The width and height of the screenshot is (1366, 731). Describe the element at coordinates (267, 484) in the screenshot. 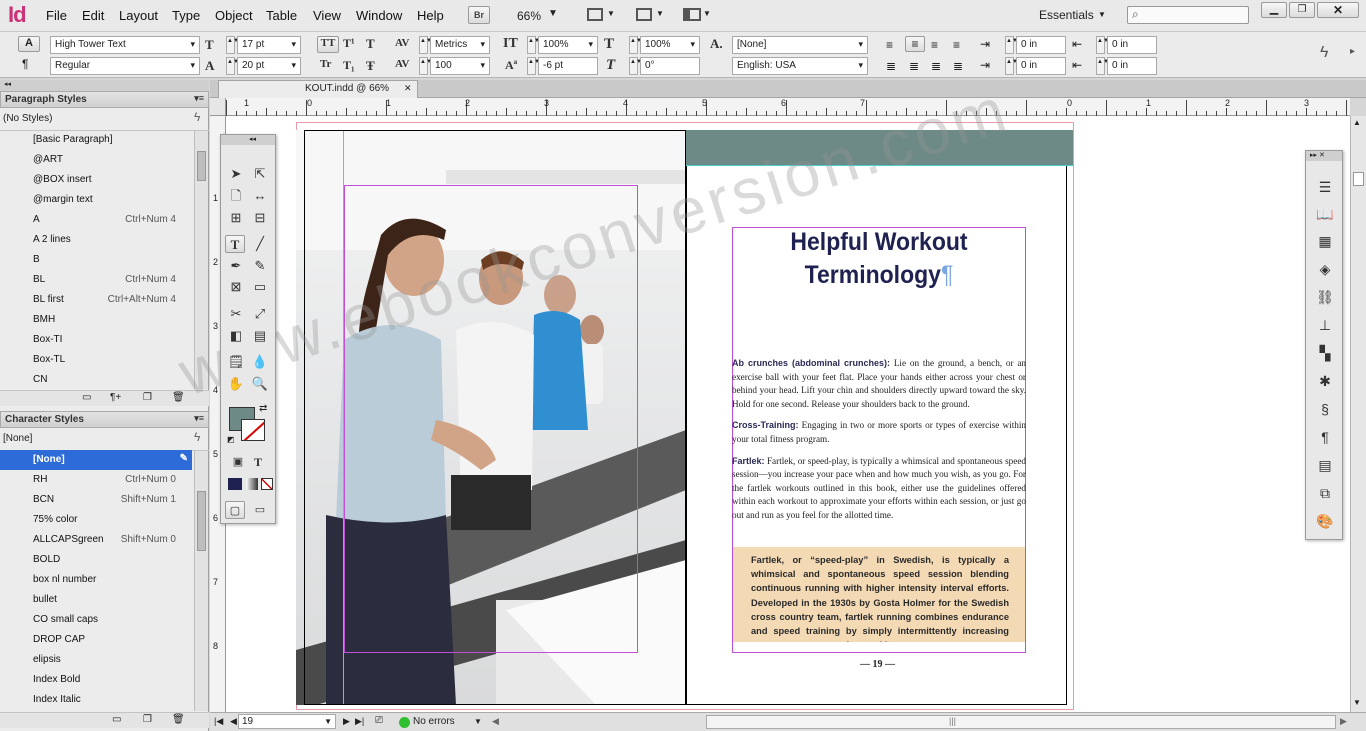

I see `apply-none-icon` at that location.